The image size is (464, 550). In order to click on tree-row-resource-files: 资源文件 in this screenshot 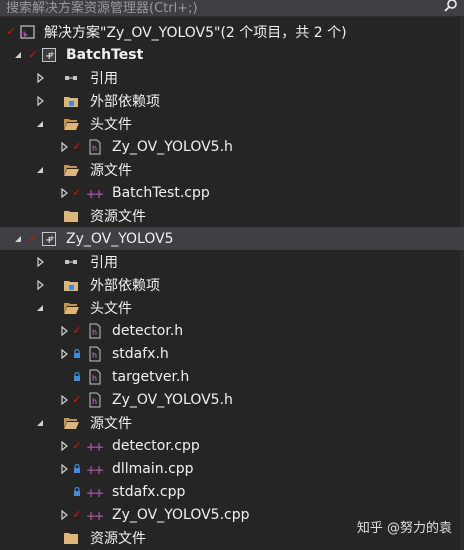, I will do `click(232, 215)`.